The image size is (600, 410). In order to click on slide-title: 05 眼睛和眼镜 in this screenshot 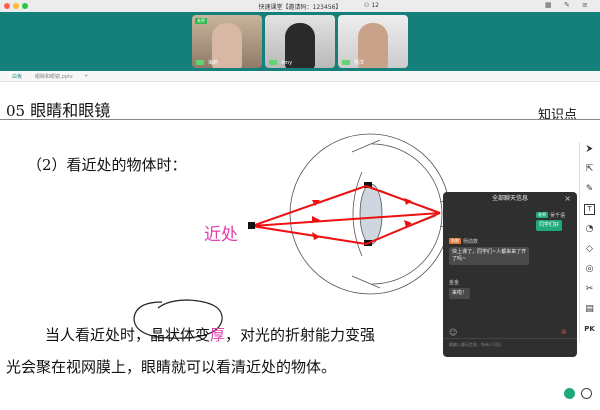, I will do `click(58, 109)`.